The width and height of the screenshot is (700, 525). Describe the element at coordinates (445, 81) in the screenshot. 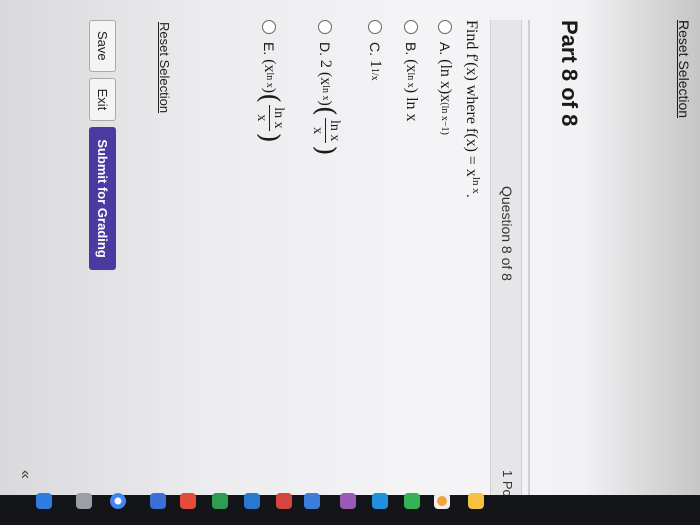

I see `option-a-text: (ln x)x` at that location.